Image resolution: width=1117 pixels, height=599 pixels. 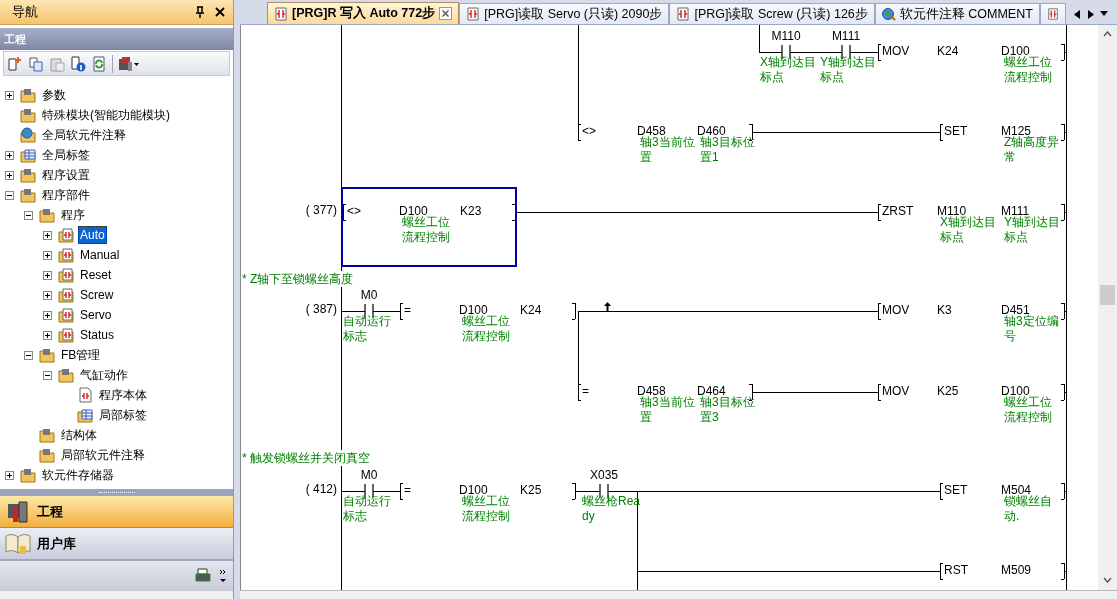 I want to click on step-number: ( 412), so click(x=321, y=489).